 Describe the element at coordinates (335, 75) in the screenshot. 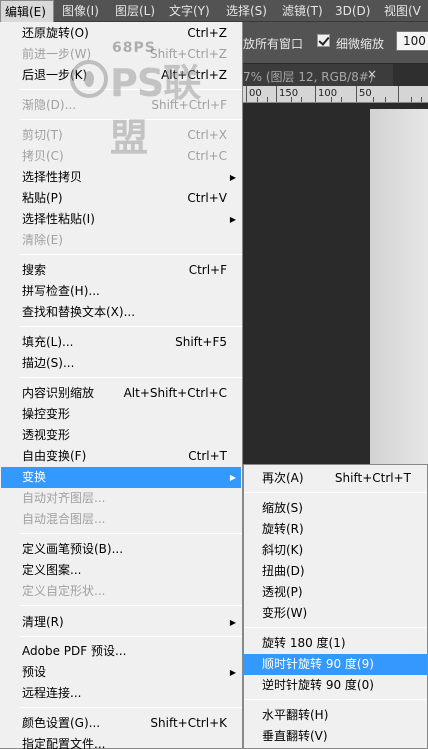

I see `document-tab: 7% (图层 12, RGB/8#) ×` at that location.